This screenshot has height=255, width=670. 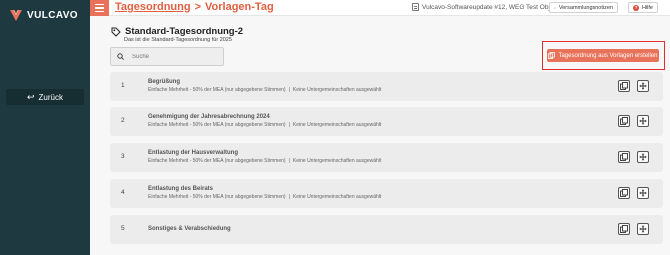 I want to click on menu-button, so click(x=99, y=8).